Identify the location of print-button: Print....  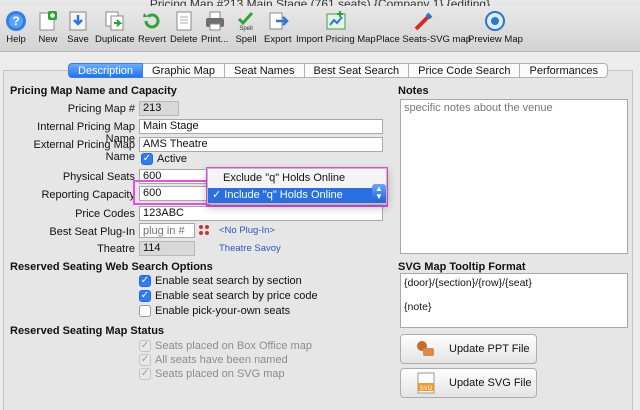
(214, 27).